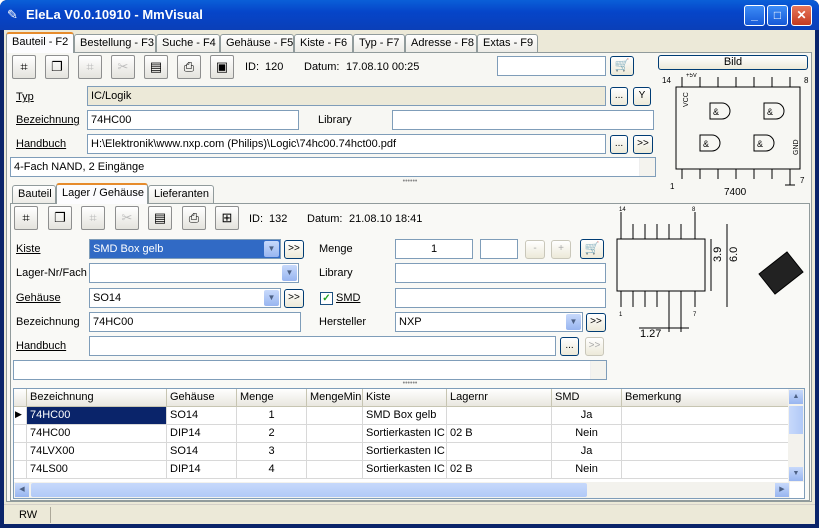 This screenshot has height=528, width=819. What do you see at coordinates (598, 370) in the screenshot?
I see `stock-memo-scrollbar` at bounding box center [598, 370].